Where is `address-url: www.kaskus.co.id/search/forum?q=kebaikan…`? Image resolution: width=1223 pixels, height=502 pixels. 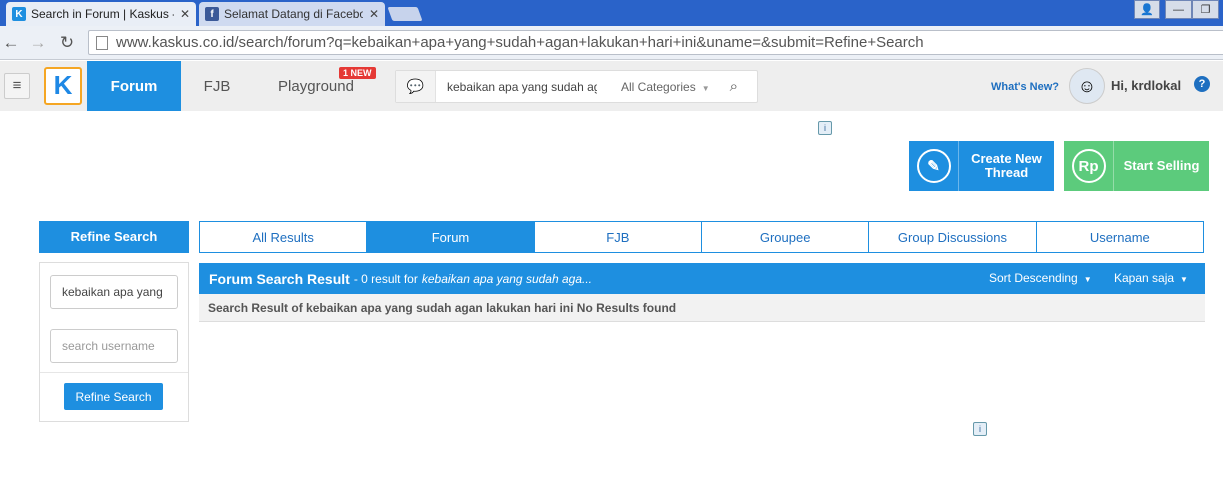 address-url: www.kaskus.co.id/search/forum?q=kebaikan… is located at coordinates (520, 42).